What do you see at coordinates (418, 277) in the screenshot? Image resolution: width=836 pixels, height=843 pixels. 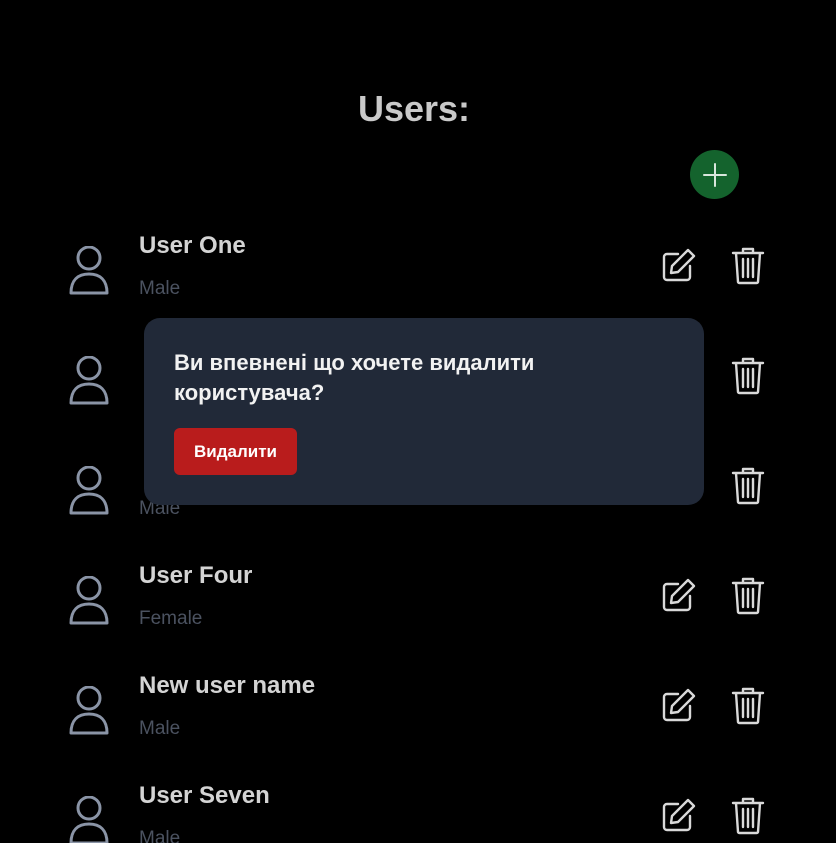 I see `user-row: User One Male` at bounding box center [418, 277].